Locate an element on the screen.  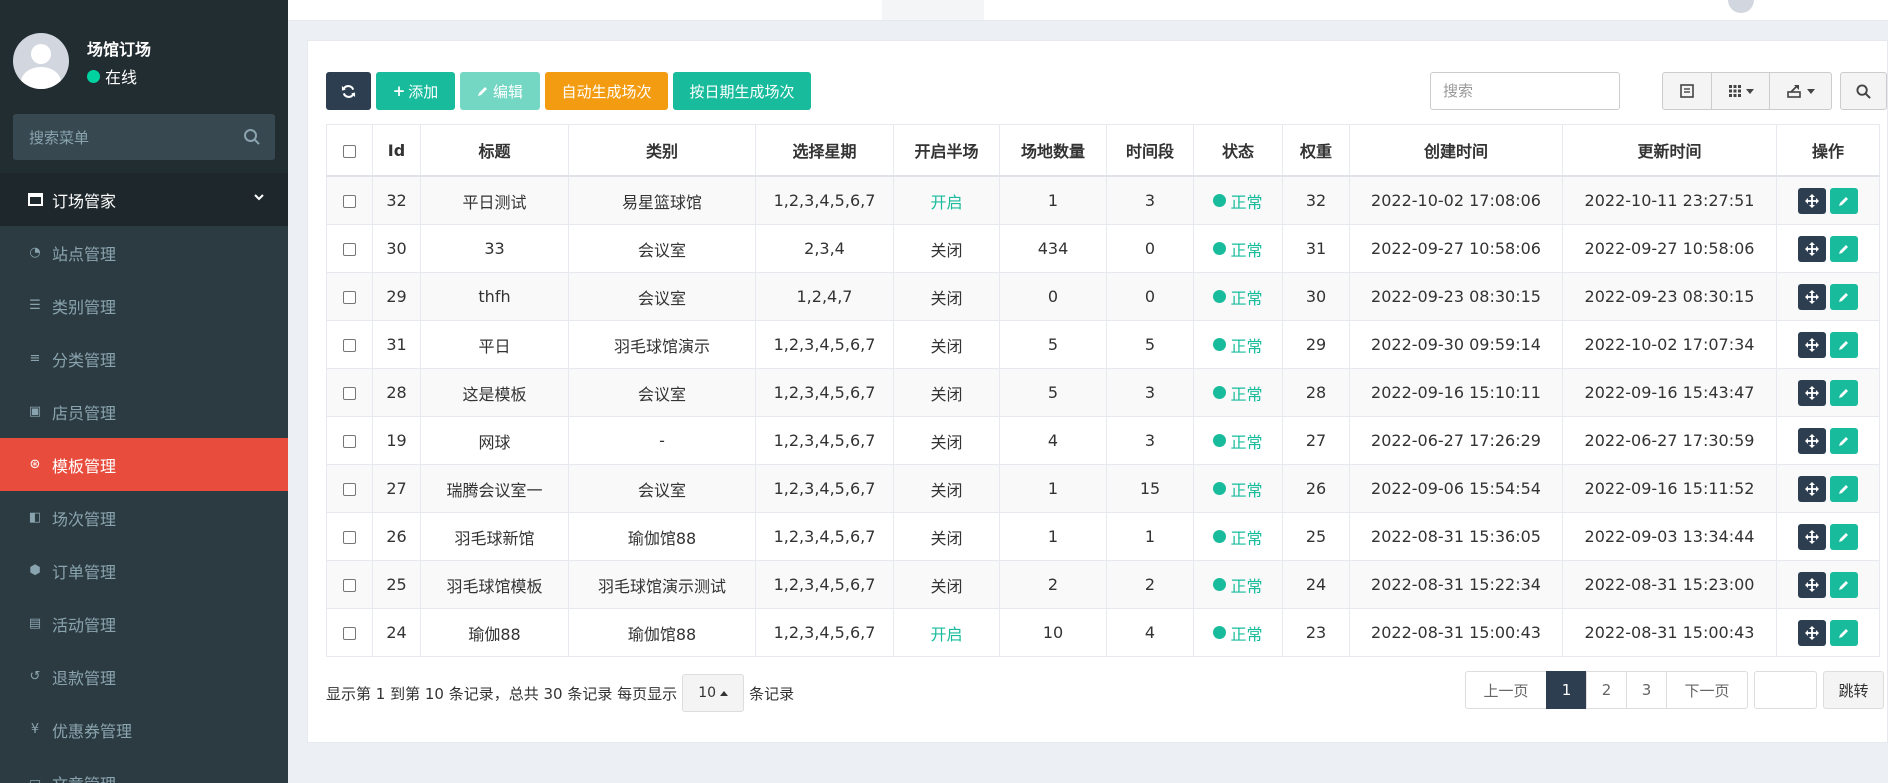
add-button: + 添加 is located at coordinates (415, 91).